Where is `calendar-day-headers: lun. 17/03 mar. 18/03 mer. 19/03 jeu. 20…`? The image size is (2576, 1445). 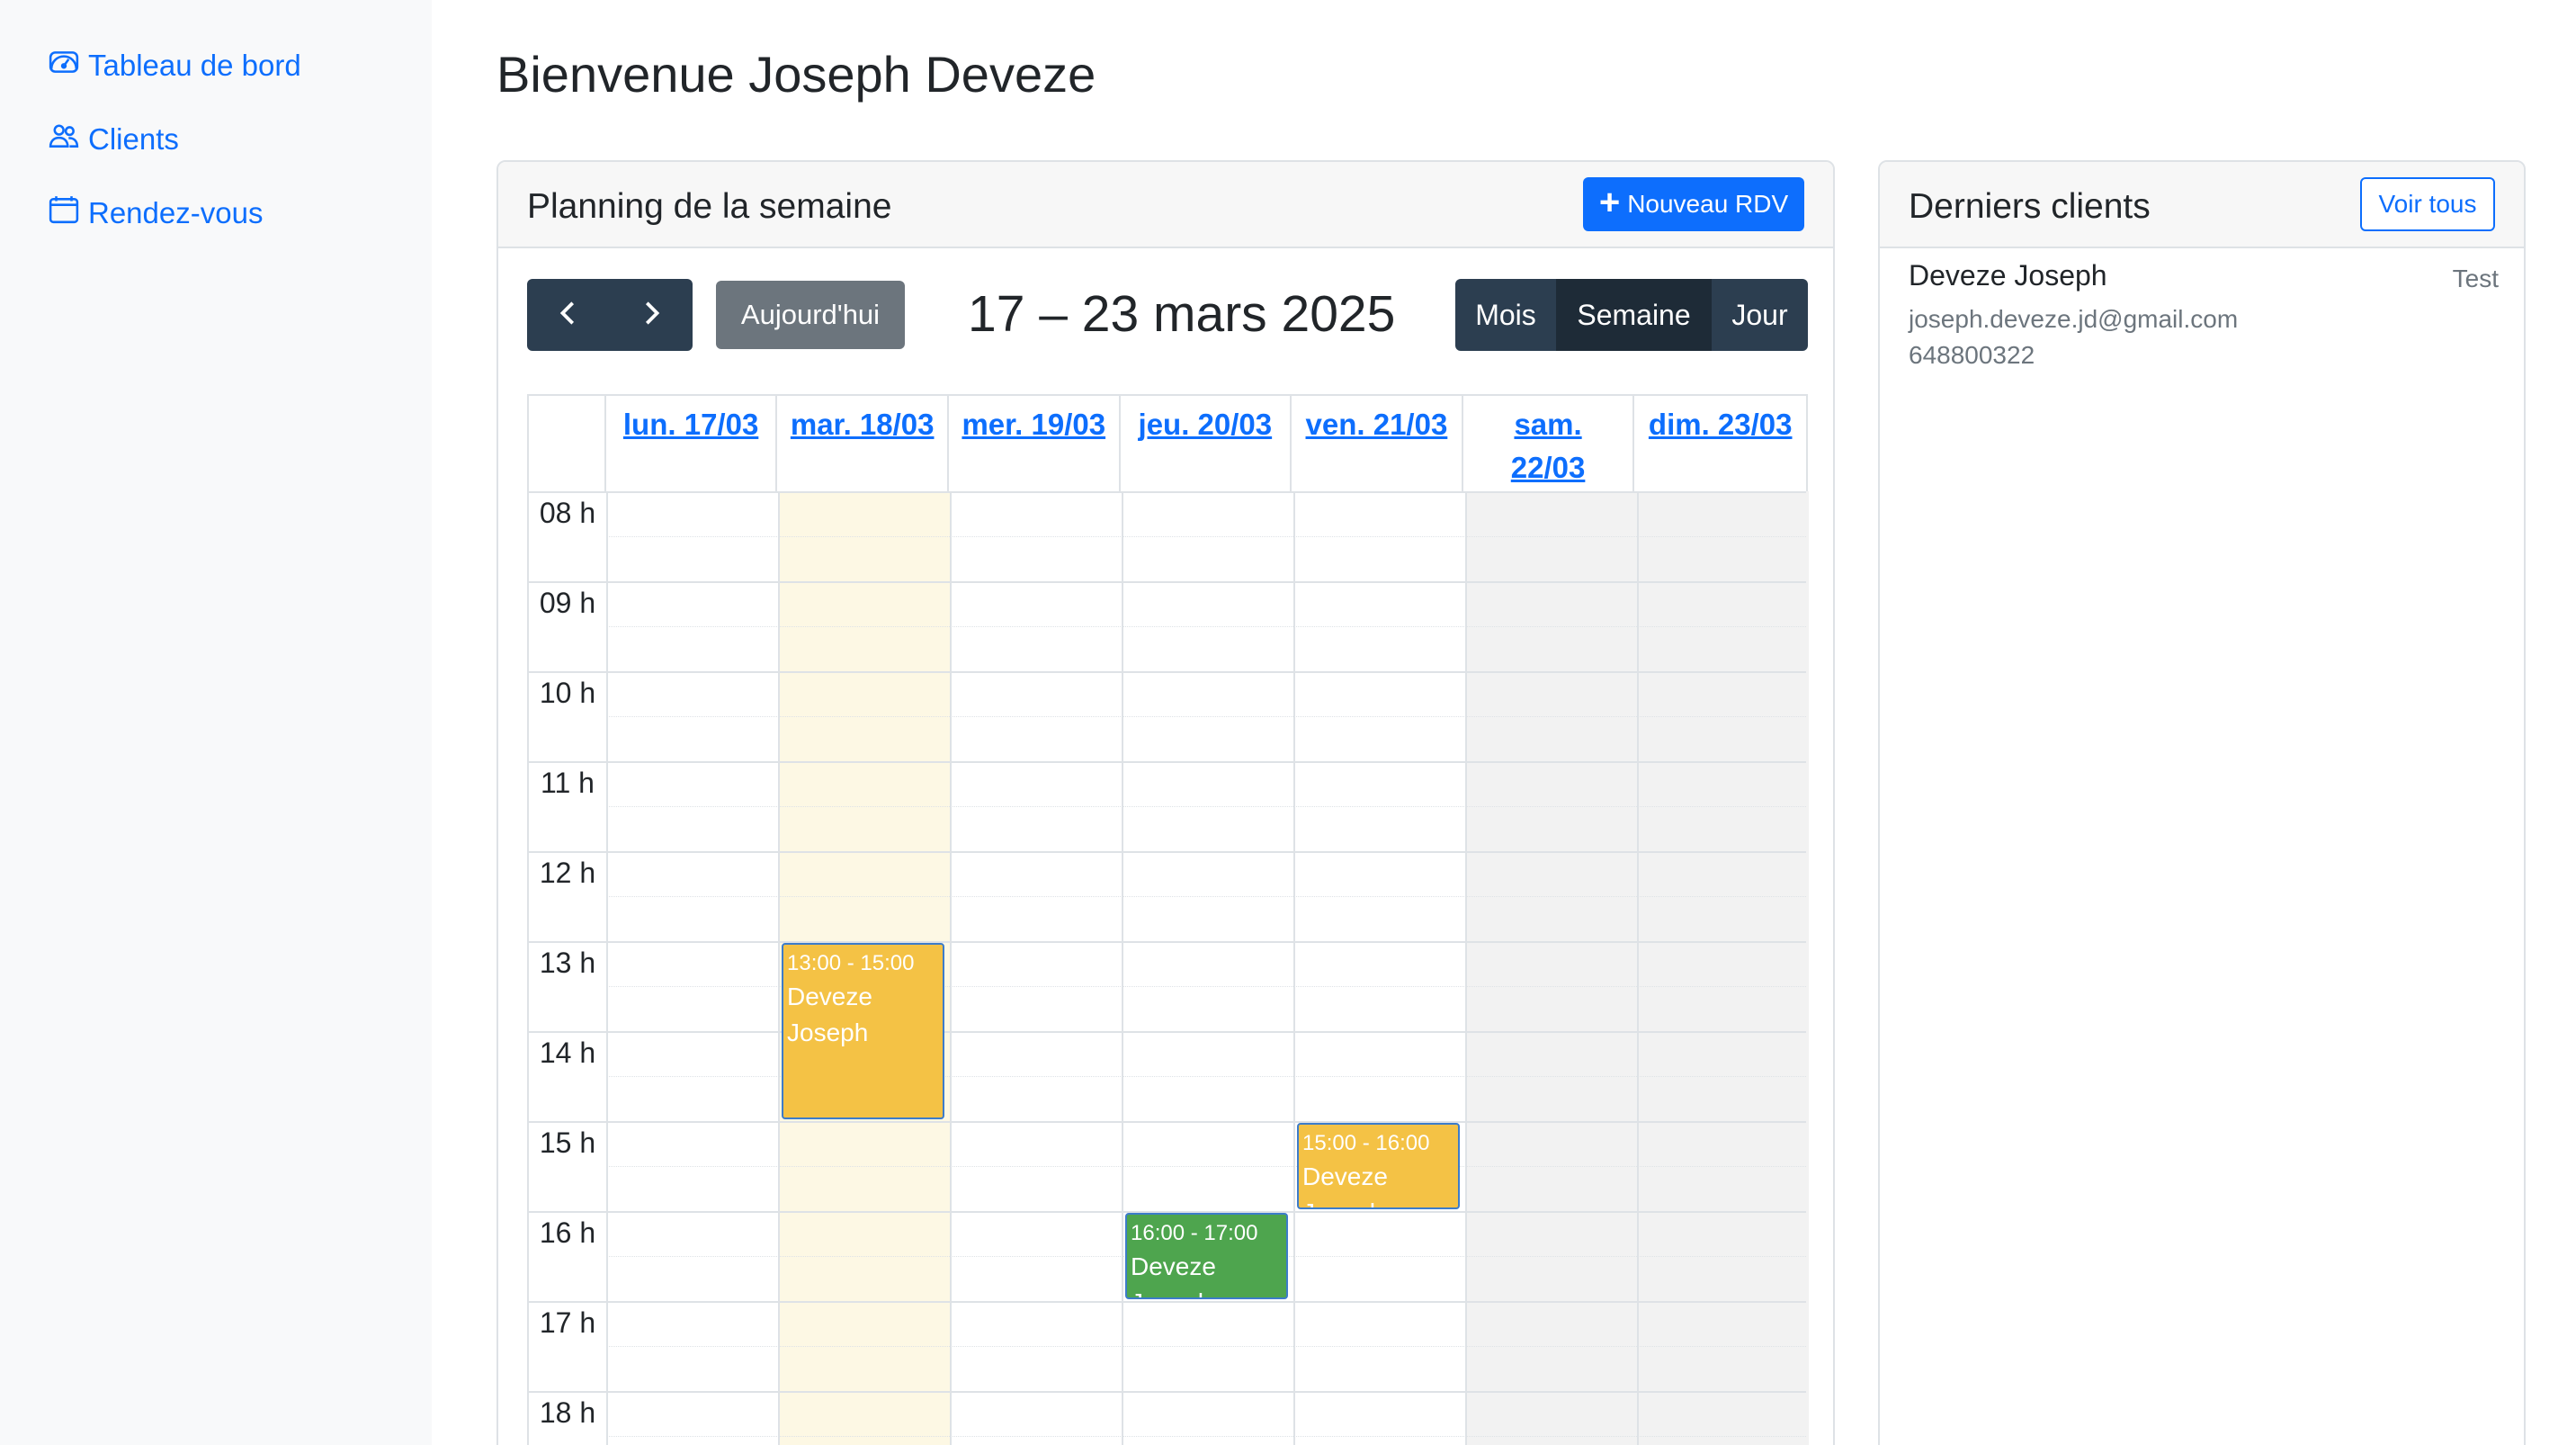 calendar-day-headers: lun. 17/03 mar. 18/03 mer. 19/03 jeu. 20… is located at coordinates (1167, 442).